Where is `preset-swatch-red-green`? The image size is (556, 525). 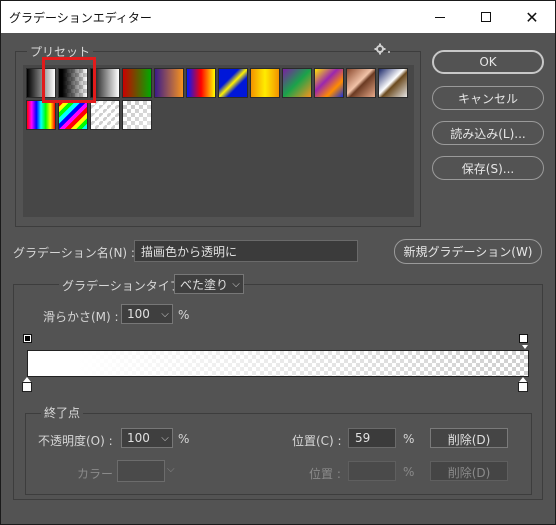 preset-swatch-red-green is located at coordinates (137, 83).